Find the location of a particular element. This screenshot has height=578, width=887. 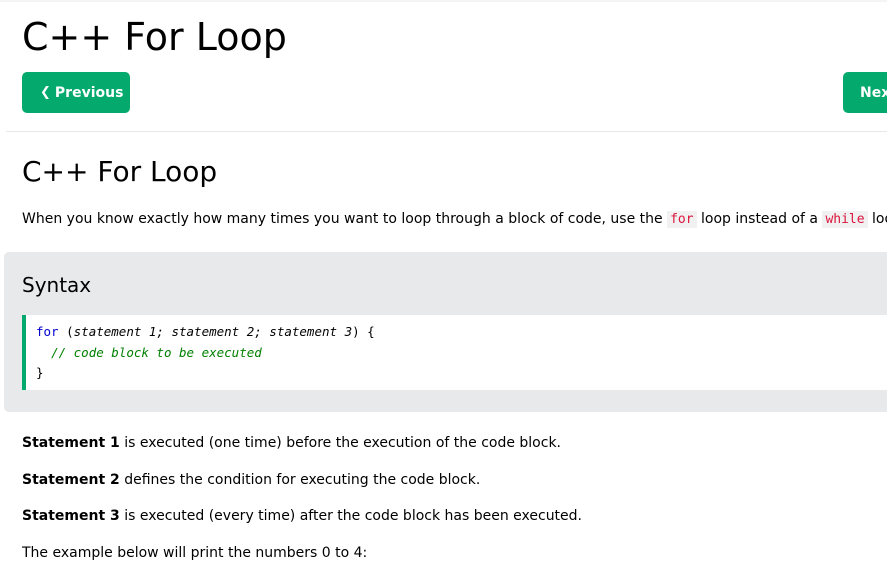

intro-text-2: loop instead of a is located at coordinates (759, 219).